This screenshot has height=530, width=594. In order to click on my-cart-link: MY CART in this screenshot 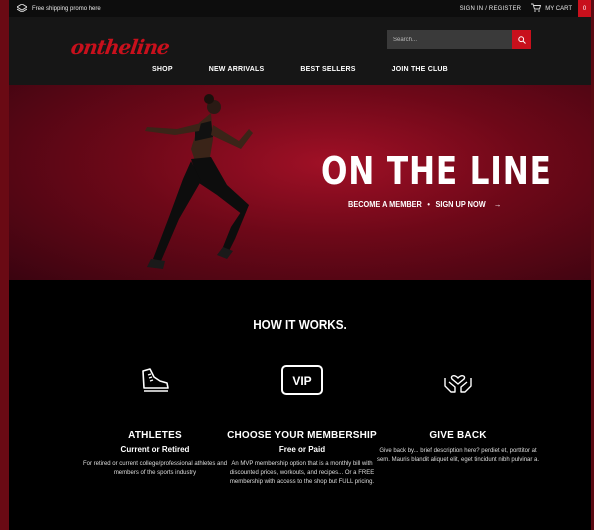, I will do `click(551, 8)`.